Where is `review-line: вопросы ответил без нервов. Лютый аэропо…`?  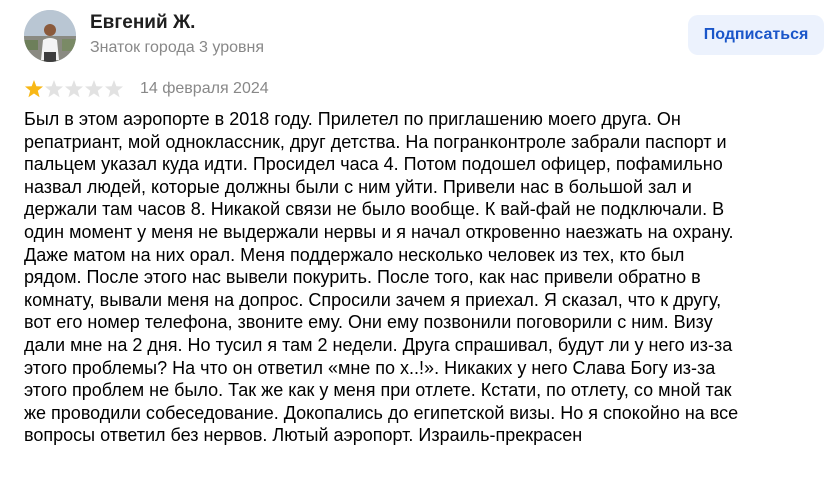
review-line: вопросы ответил без нервов. Лютый аэропо… is located at coordinates (303, 435).